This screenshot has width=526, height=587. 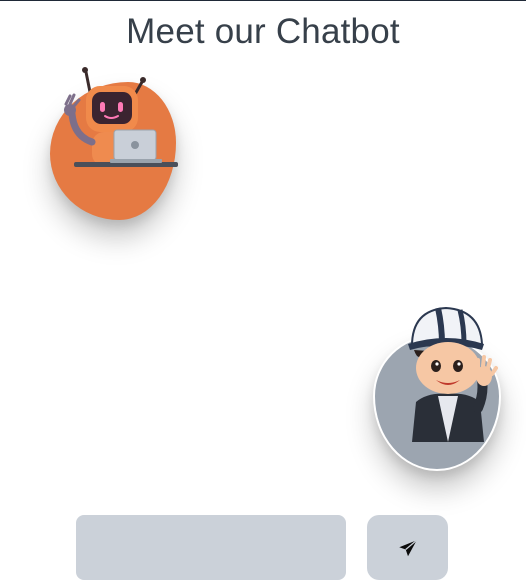 What do you see at coordinates (263, 31) in the screenshot?
I see `page-title: Meet our Chatbot` at bounding box center [263, 31].